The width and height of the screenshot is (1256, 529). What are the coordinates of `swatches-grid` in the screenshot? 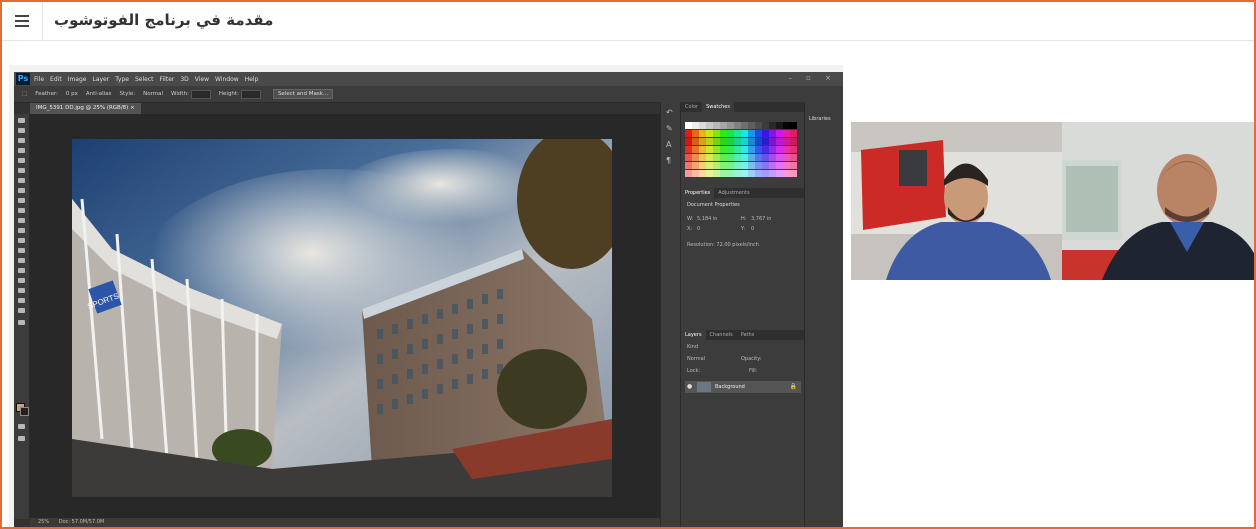 It's located at (741, 151).